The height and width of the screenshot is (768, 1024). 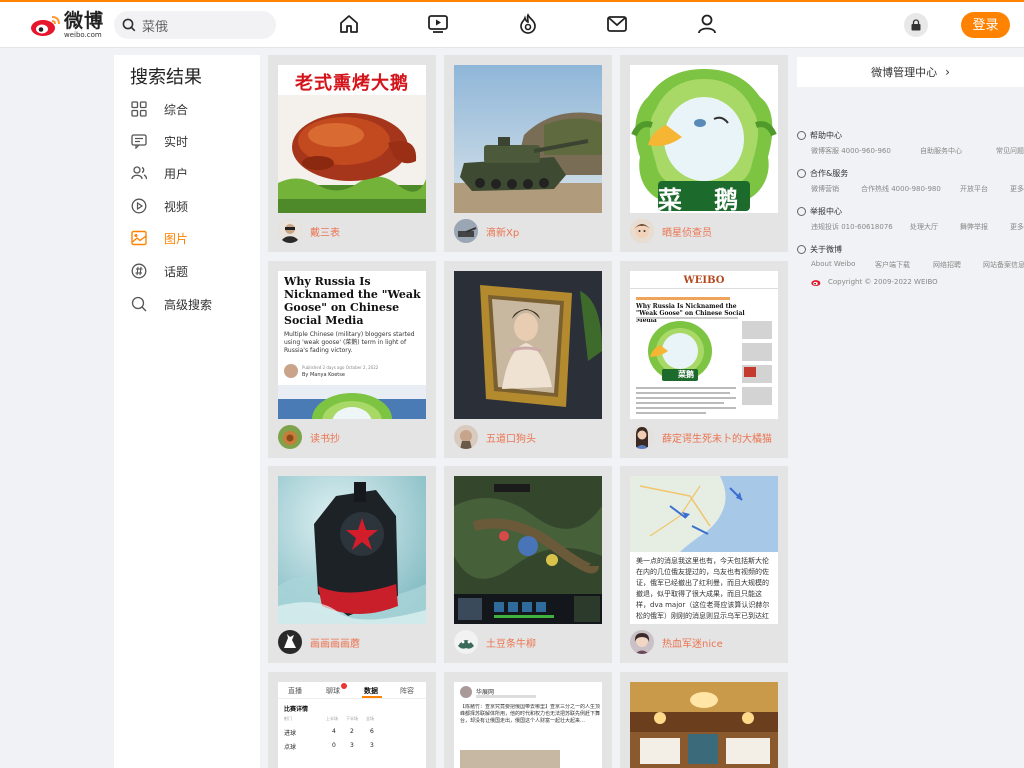 I want to click on image-result-card, so click(x=704, y=720).